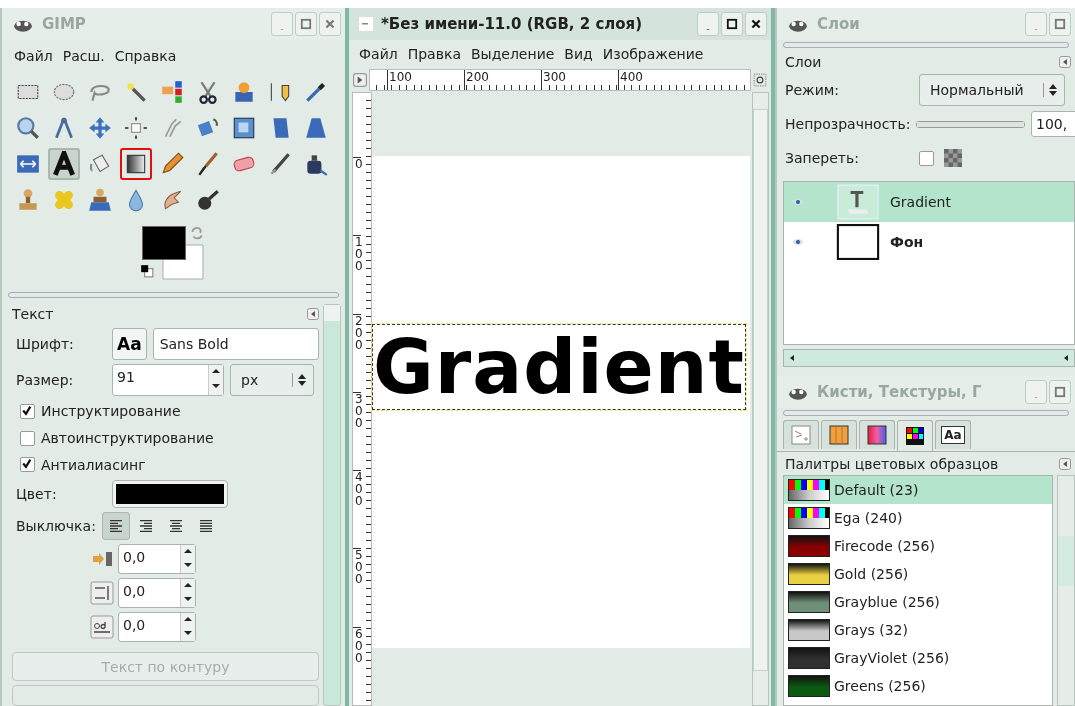 The height and width of the screenshot is (706, 1075). Describe the element at coordinates (920, 202) in the screenshot. I see `layer-name: Gradient` at that location.